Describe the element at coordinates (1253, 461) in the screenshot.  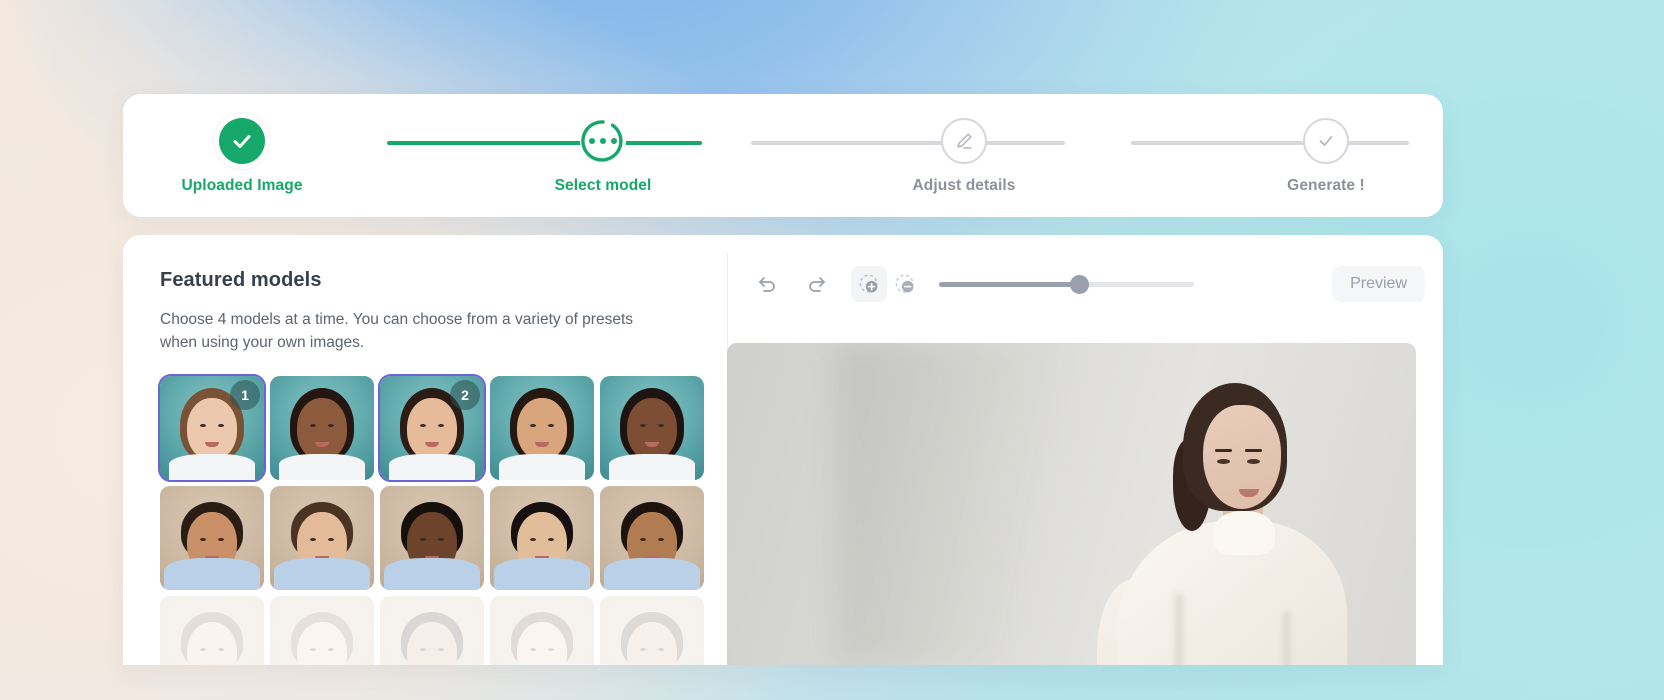
I see `preview-eye-right` at that location.